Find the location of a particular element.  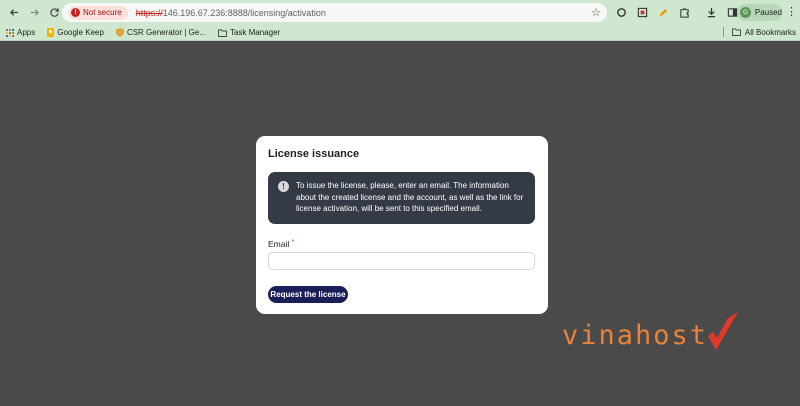

forward-arrow-icon is located at coordinates (34, 12).